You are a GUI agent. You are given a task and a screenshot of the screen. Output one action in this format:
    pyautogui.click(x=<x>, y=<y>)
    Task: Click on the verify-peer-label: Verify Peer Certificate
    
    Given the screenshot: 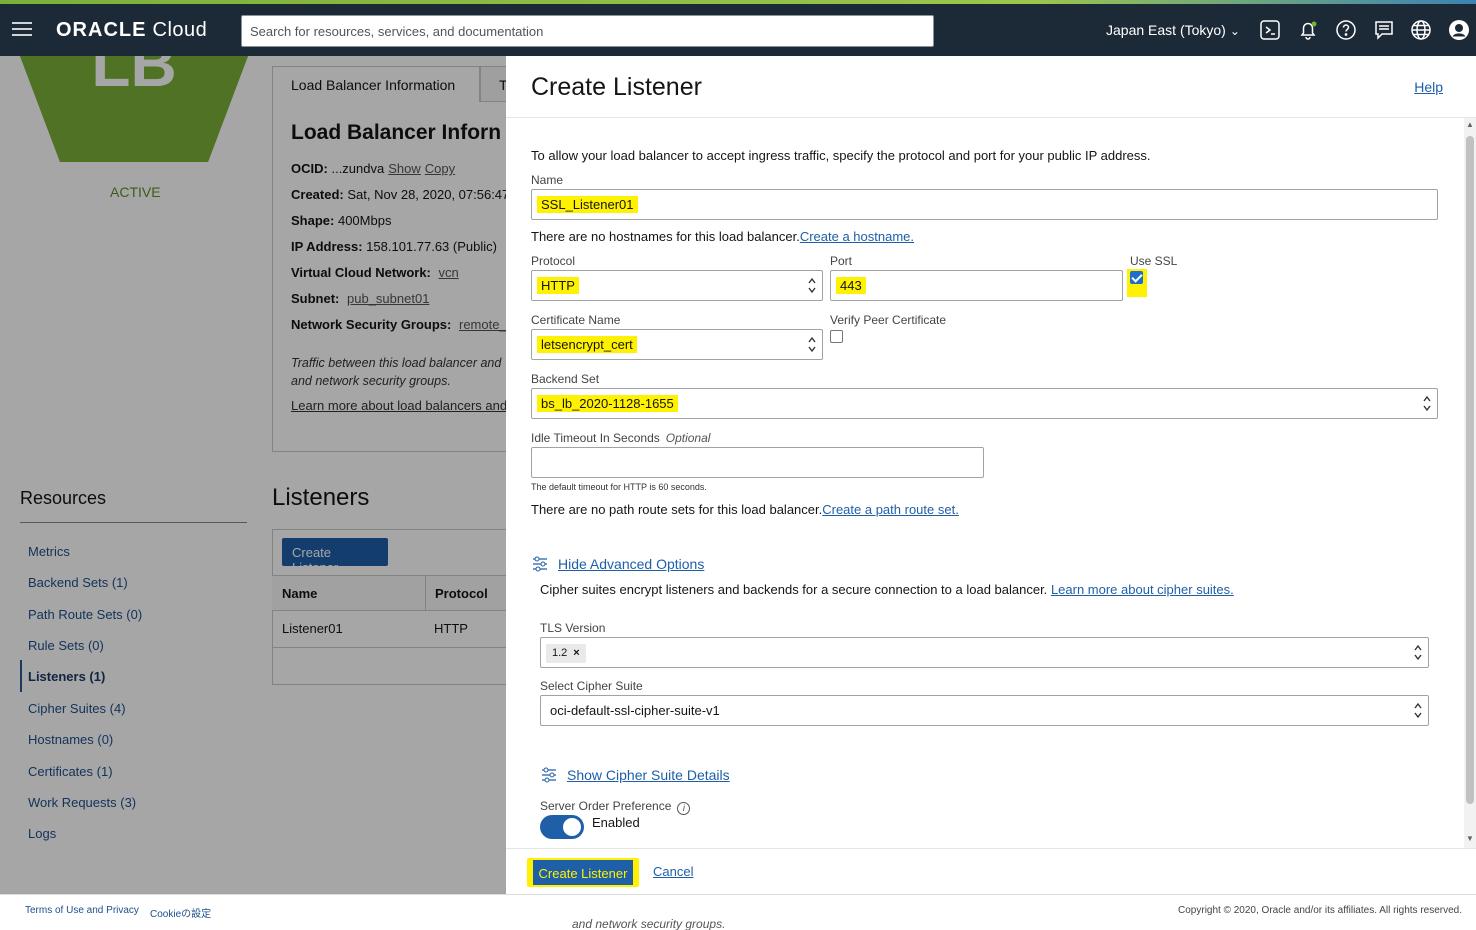 What is the action you would take?
    pyautogui.click(x=888, y=320)
    